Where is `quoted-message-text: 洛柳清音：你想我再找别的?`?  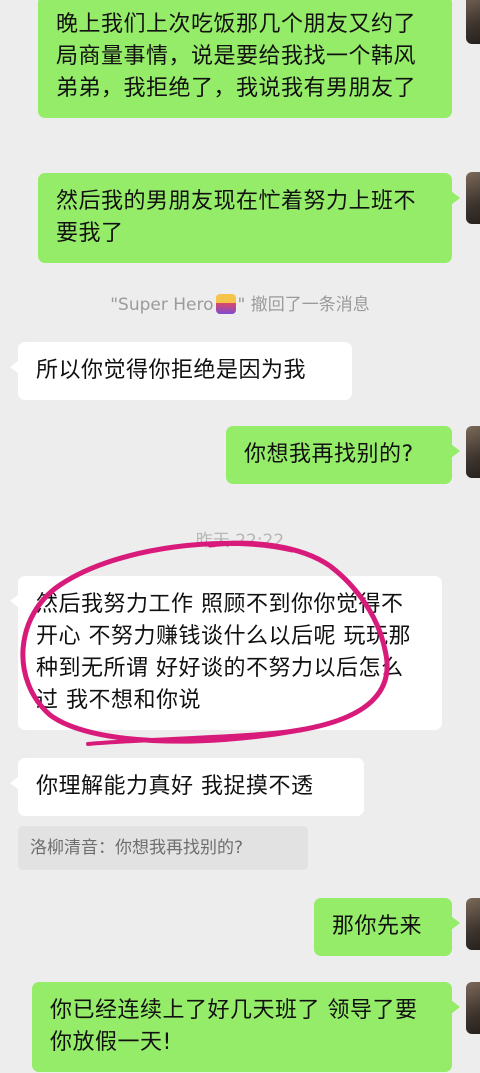 quoted-message-text: 洛柳清音：你想我再找别的? is located at coordinates (137, 848).